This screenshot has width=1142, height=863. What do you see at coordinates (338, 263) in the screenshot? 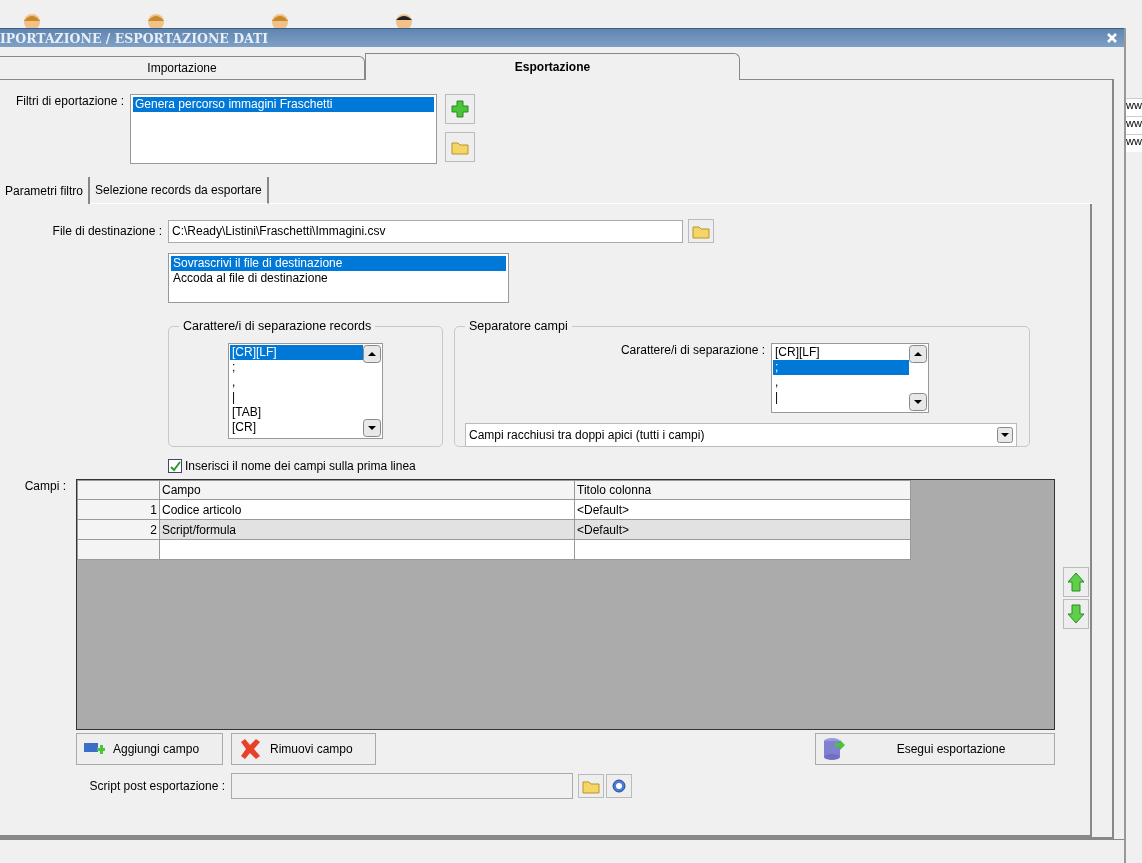
I see `list-item: Sovrascrivi il file di destinazione` at bounding box center [338, 263].